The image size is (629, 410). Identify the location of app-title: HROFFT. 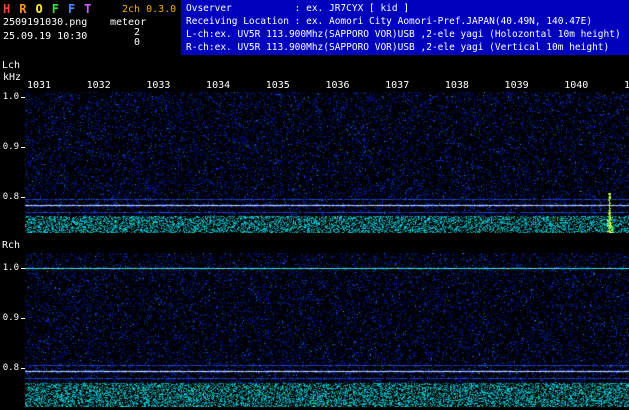
(51, 9).